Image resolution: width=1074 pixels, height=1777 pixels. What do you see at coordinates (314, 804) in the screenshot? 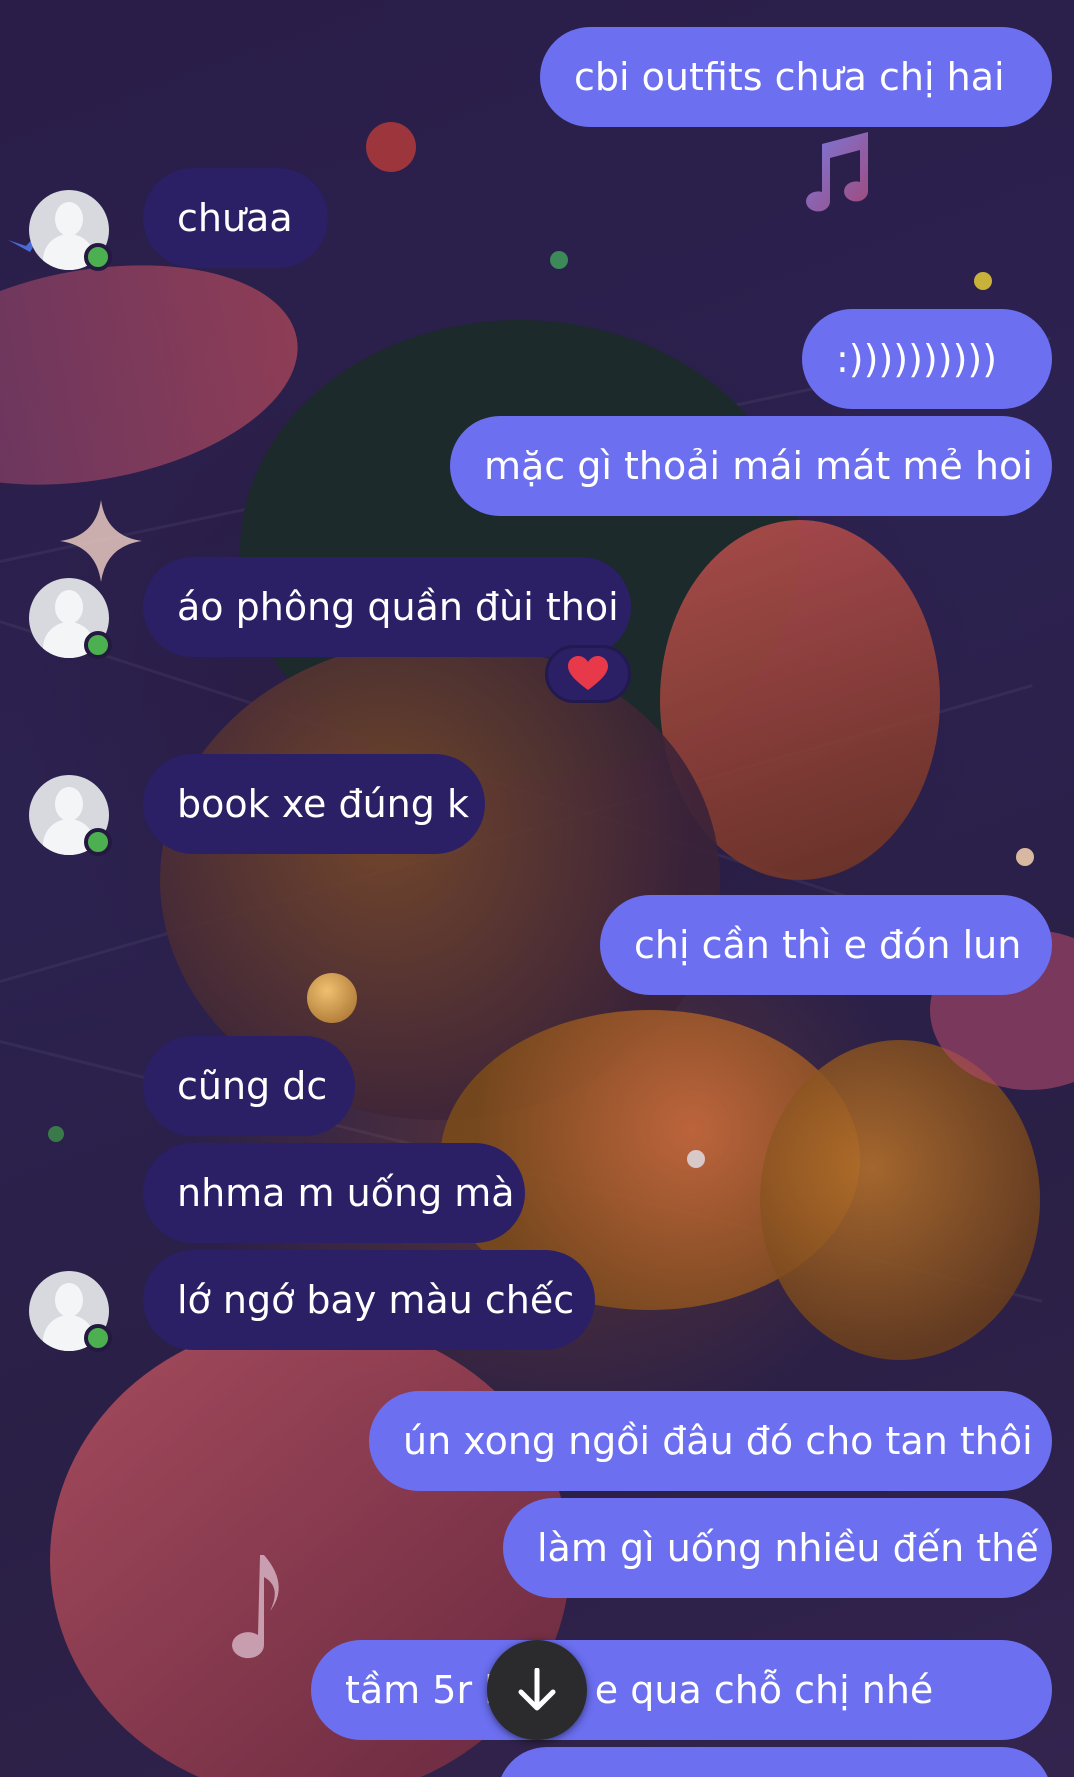
I see `message-incoming: book xe đúng k` at bounding box center [314, 804].